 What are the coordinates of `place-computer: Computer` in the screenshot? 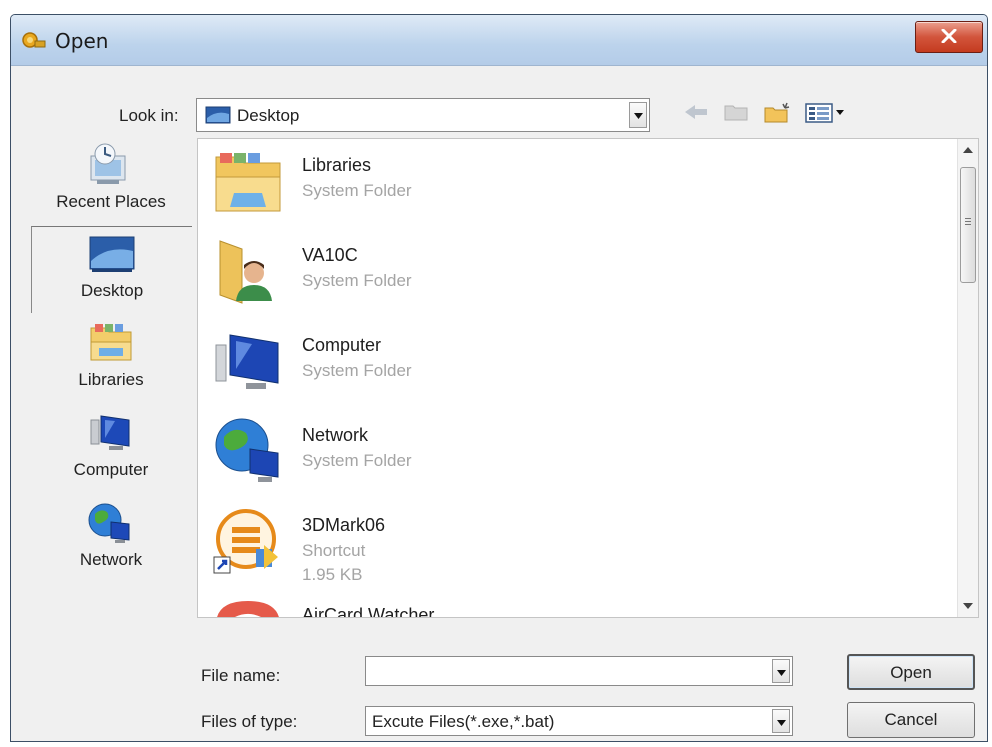 It's located at (111, 449).